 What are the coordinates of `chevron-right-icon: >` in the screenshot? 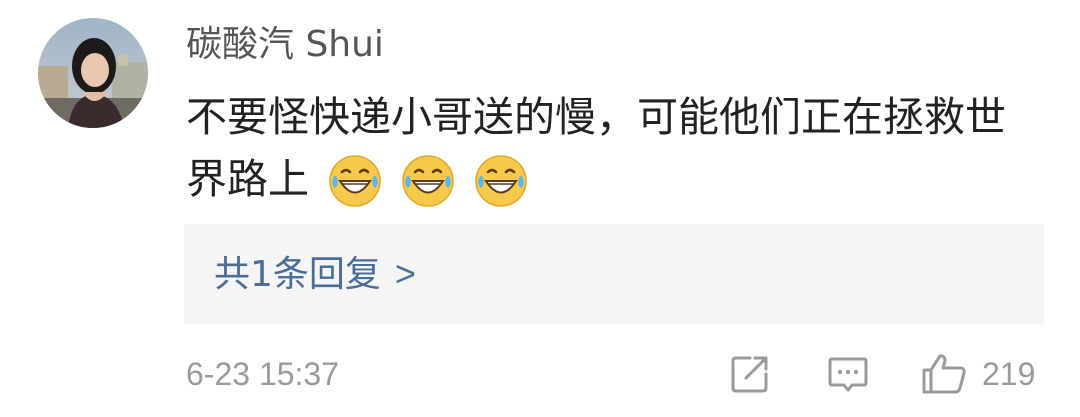 It's located at (405, 273).